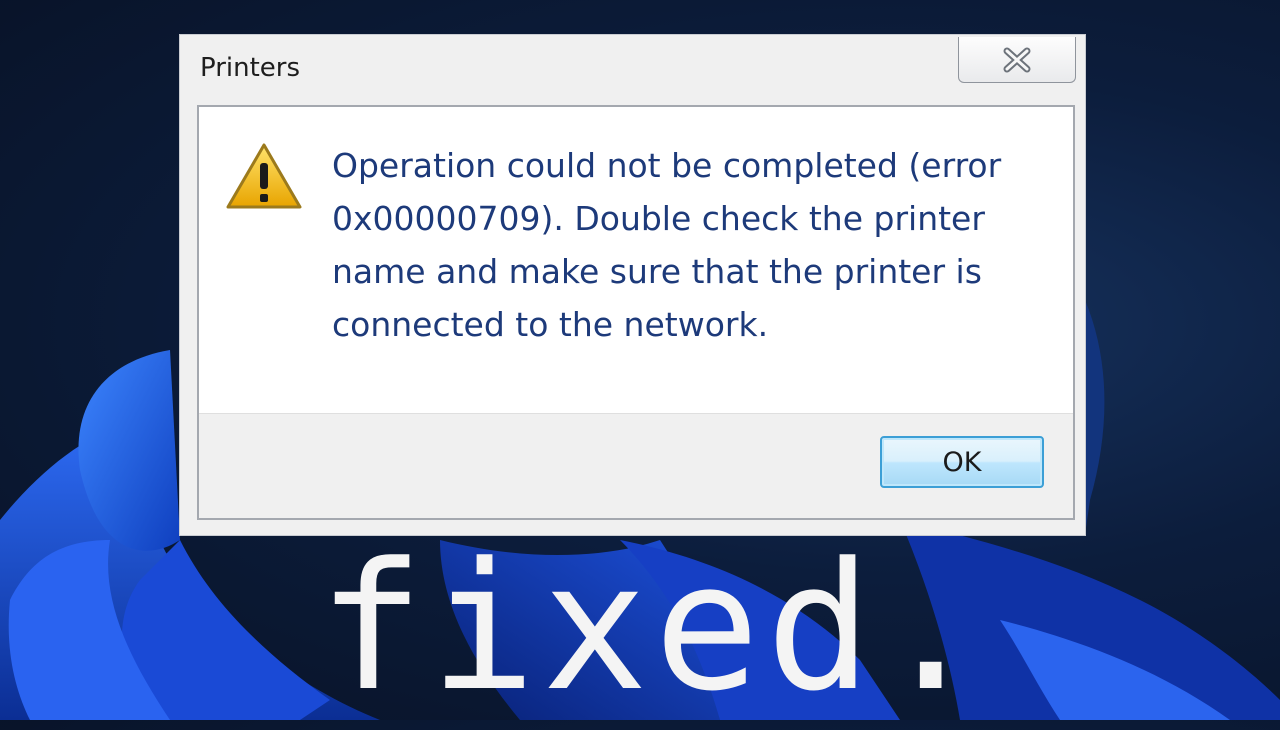 Image resolution: width=1280 pixels, height=730 pixels. I want to click on close-button, so click(1017, 60).